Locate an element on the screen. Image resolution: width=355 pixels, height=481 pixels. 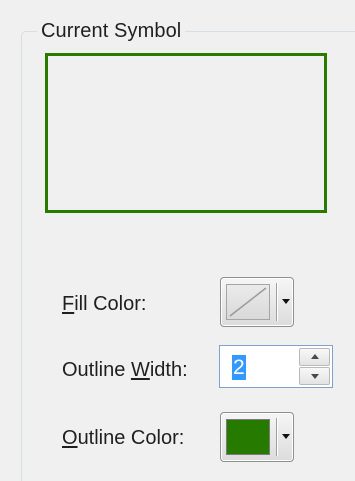
outline-width-spinner: 2 is located at coordinates (276, 366).